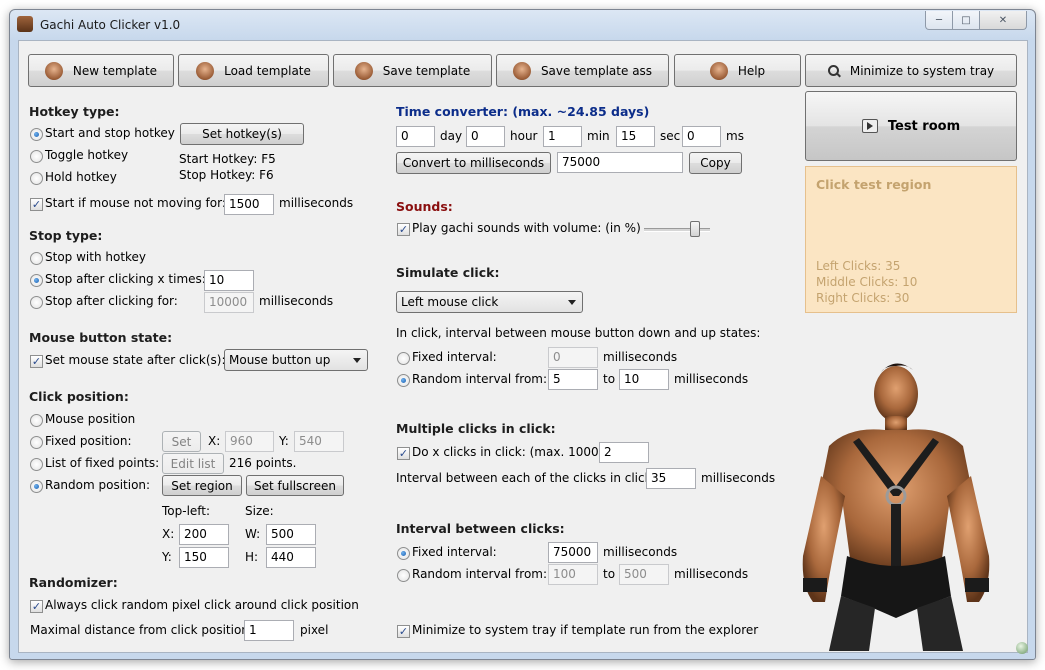 The width and height of the screenshot is (1045, 670). What do you see at coordinates (36, 361) in the screenshot?
I see `set-mouse-state-checkbox: ✓` at bounding box center [36, 361].